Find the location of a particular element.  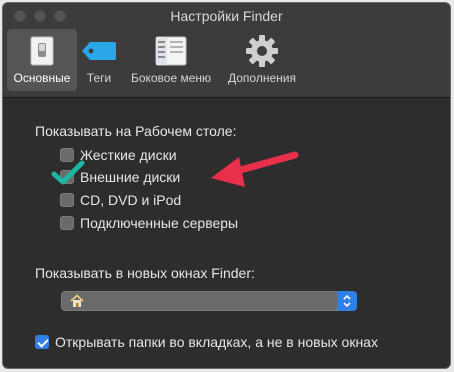

cd-dvd-ipod-label: CD, DVD и iPod is located at coordinates (131, 200).